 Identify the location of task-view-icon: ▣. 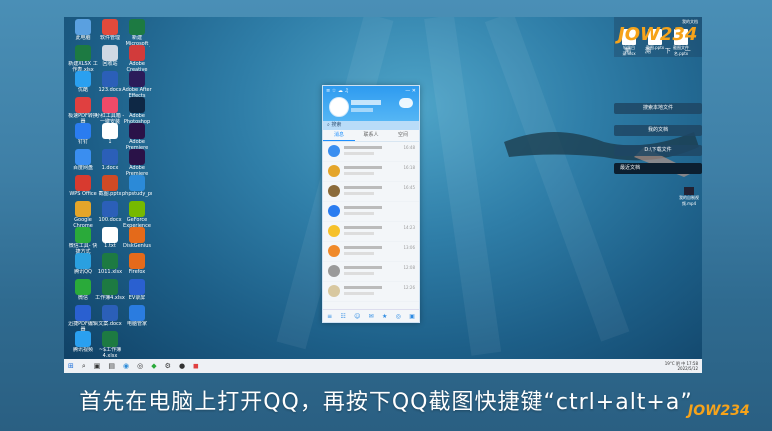
(97, 366).